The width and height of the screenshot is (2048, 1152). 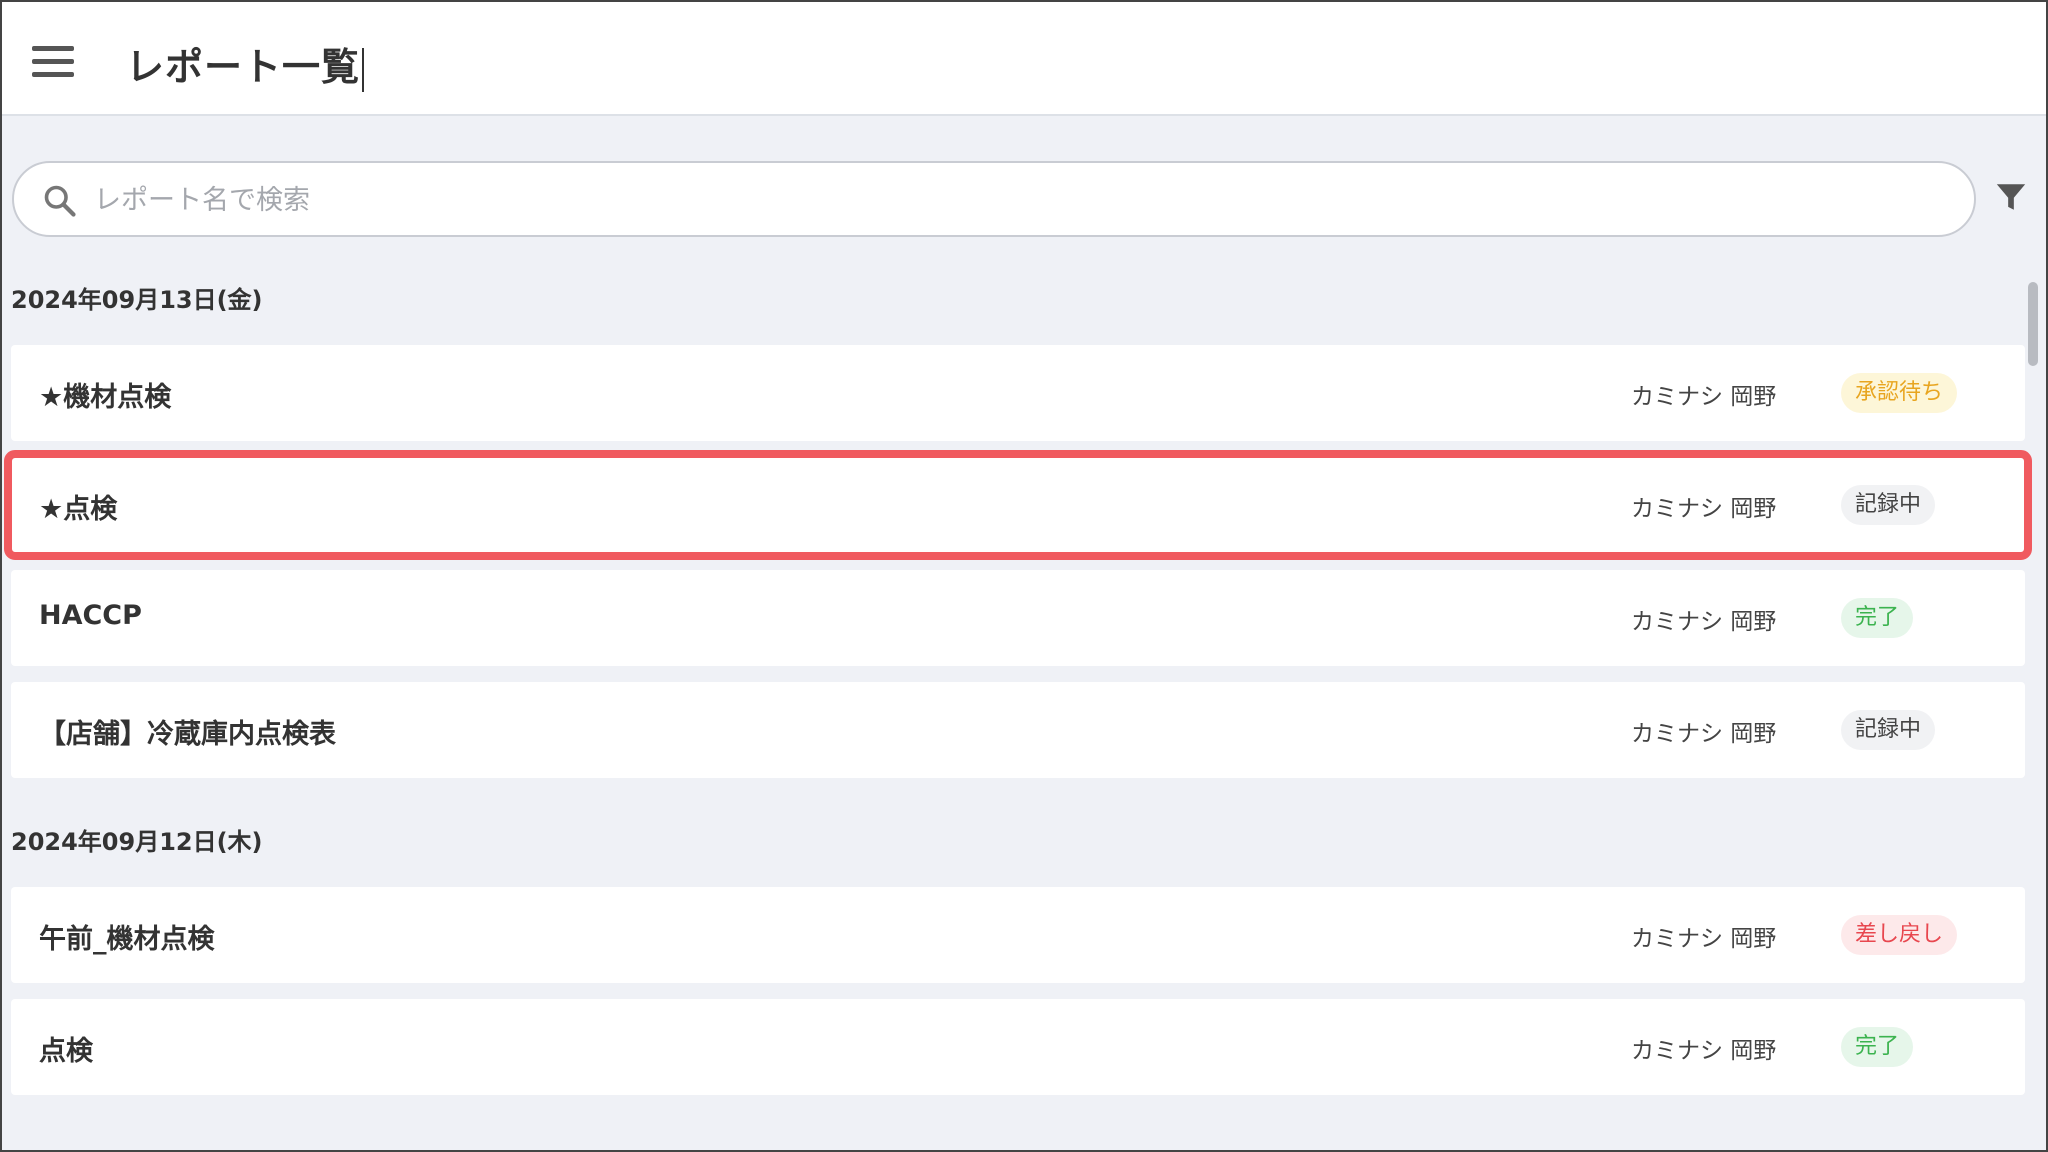 I want to click on date-header: 2024年09月13日(金), so click(x=137, y=300).